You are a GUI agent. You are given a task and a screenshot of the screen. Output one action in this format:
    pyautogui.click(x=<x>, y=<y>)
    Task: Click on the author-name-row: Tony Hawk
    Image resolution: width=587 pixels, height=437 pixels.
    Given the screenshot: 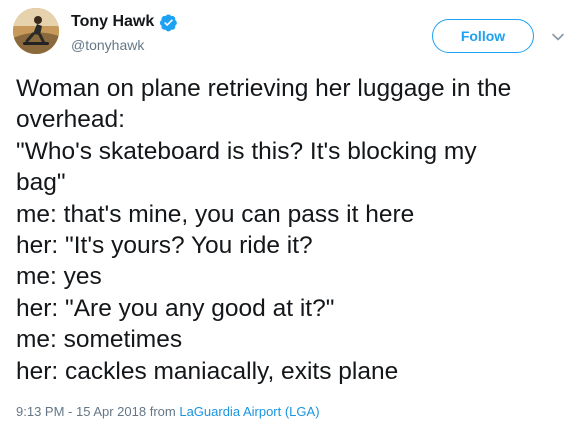 What is the action you would take?
    pyautogui.click(x=124, y=22)
    